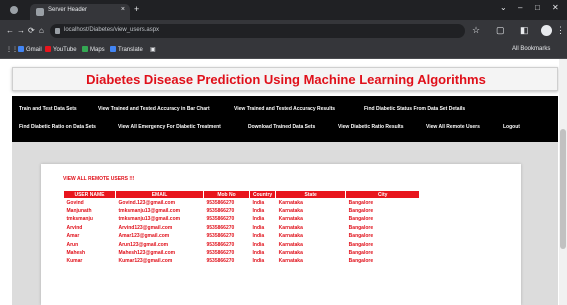 Image resolution: width=567 pixels, height=305 pixels. What do you see at coordinates (311, 194) in the screenshot?
I see `column-header: State` at bounding box center [311, 194].